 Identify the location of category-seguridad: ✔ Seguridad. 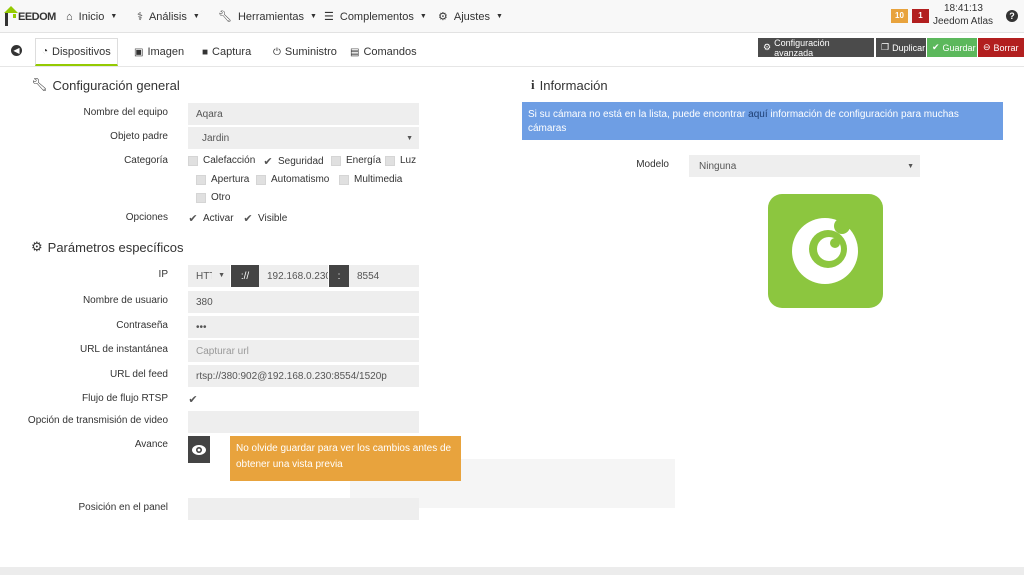
(293, 161).